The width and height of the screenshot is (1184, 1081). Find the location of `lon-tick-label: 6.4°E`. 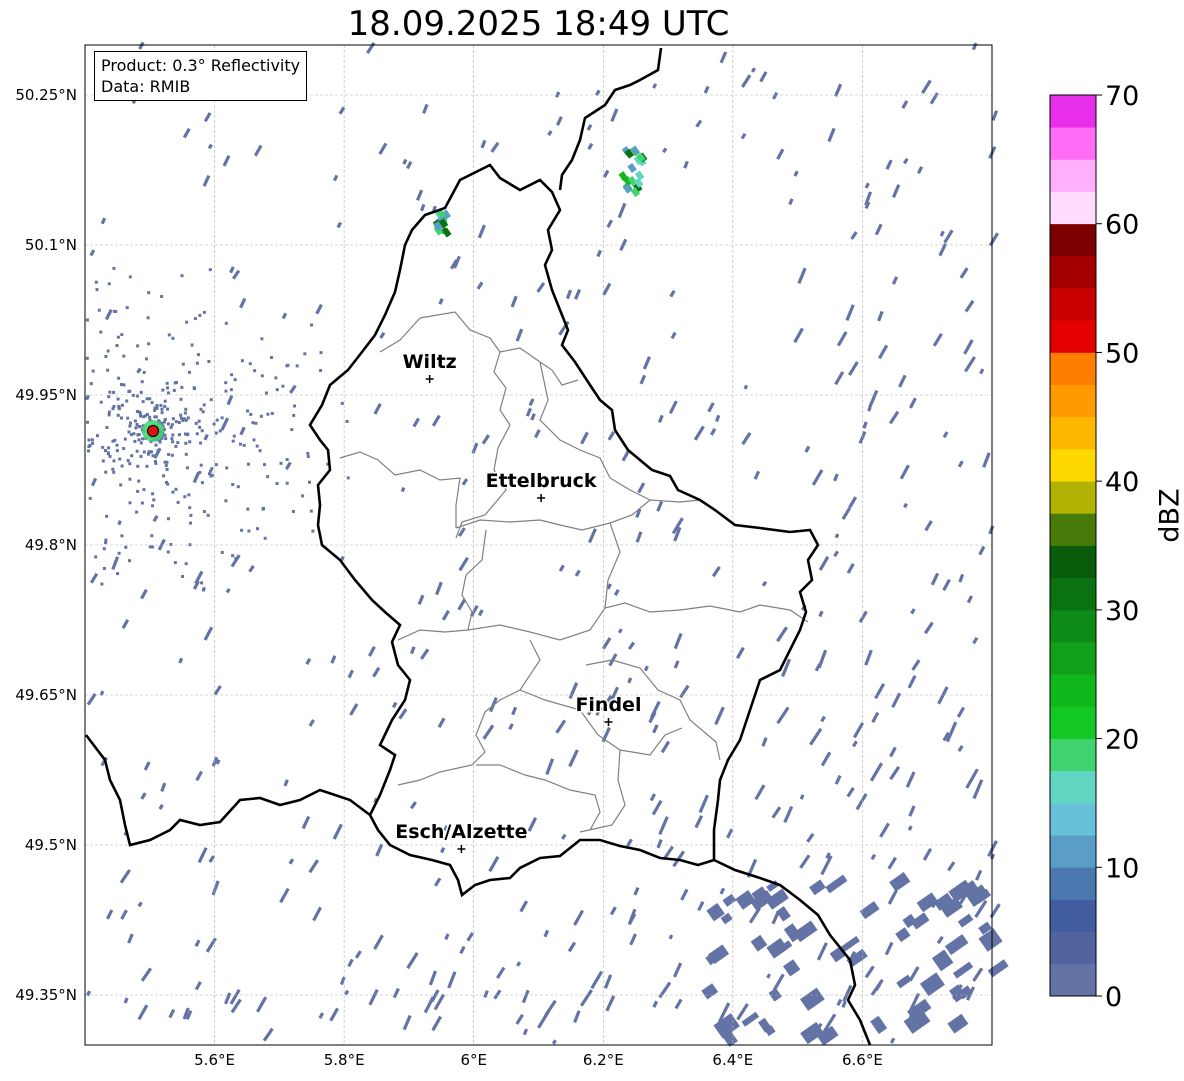

lon-tick-label: 6.4°E is located at coordinates (732, 1060).